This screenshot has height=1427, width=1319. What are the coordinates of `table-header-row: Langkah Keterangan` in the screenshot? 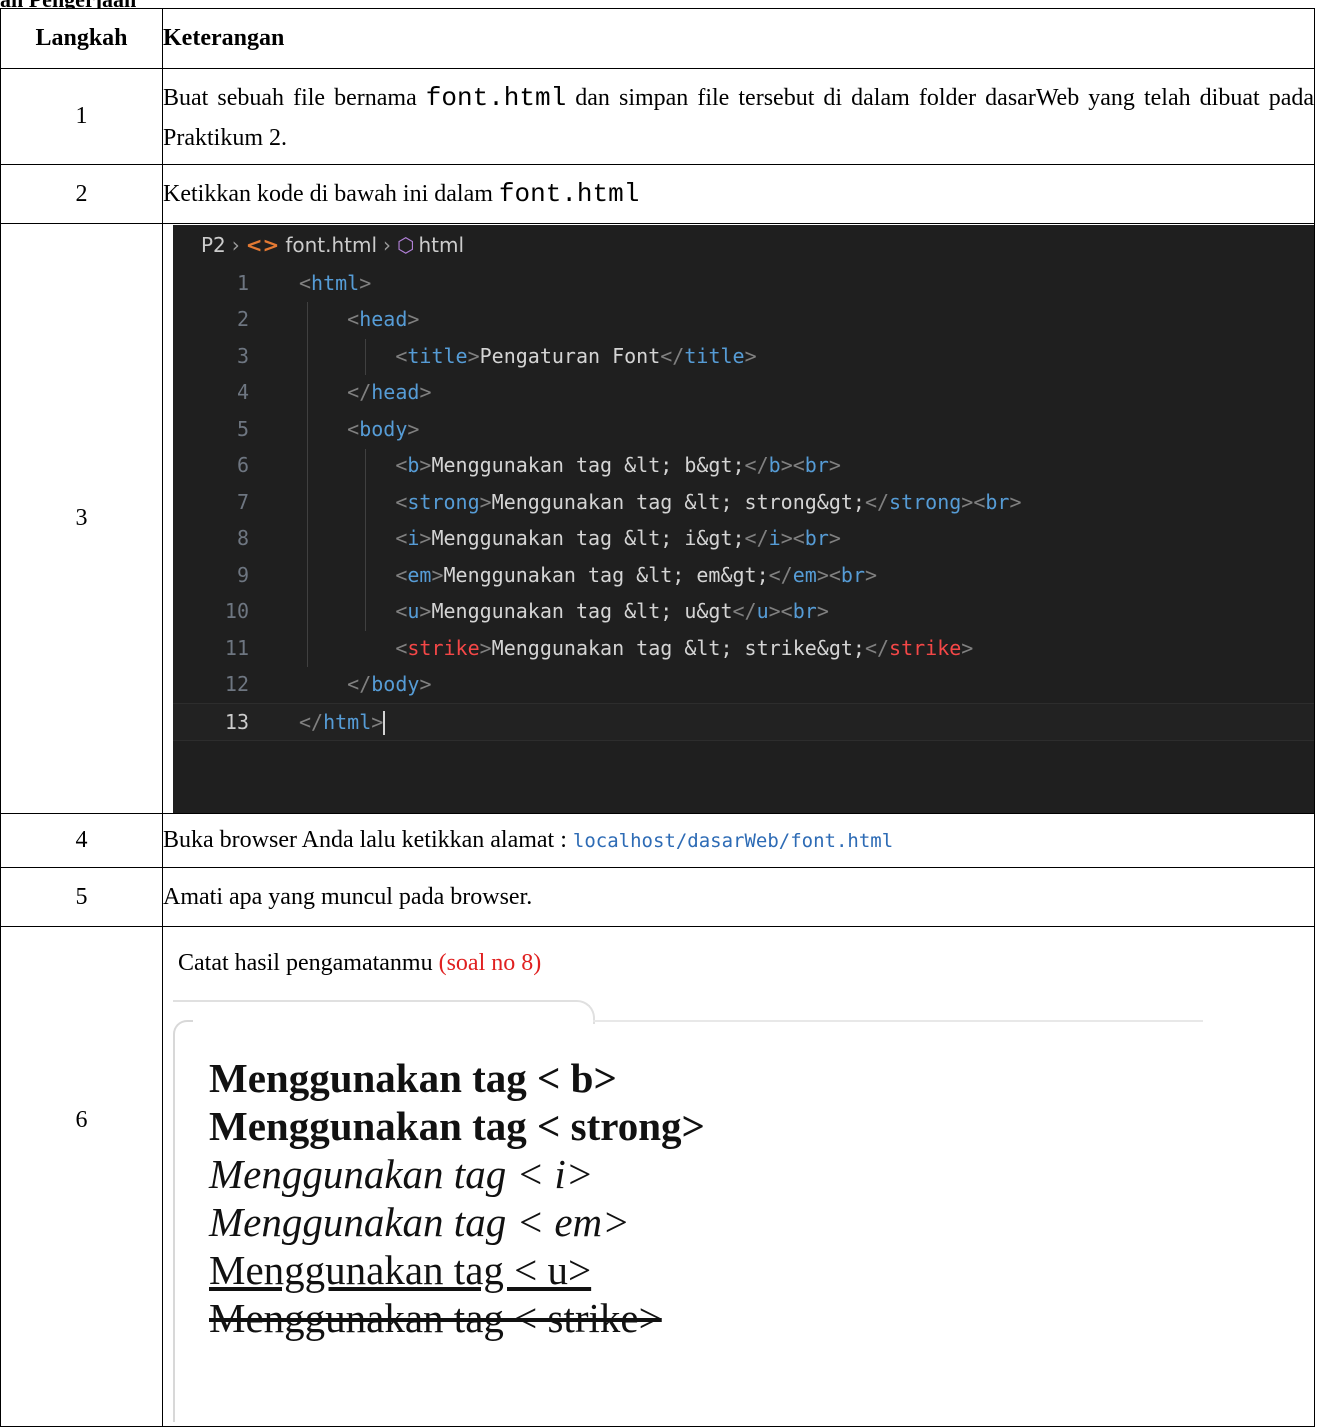 It's located at (657, 38).